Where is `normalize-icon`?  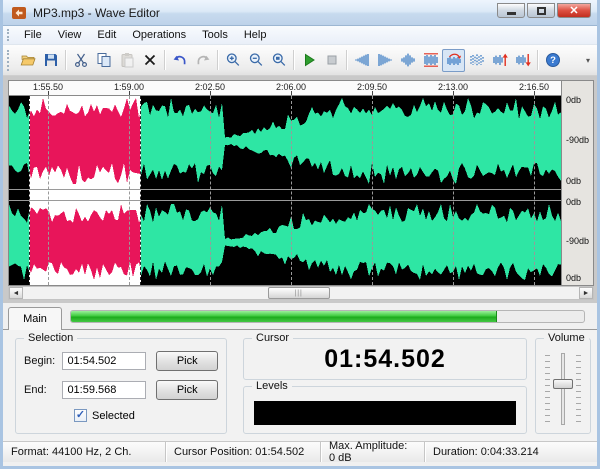 normalize-icon is located at coordinates (430, 60).